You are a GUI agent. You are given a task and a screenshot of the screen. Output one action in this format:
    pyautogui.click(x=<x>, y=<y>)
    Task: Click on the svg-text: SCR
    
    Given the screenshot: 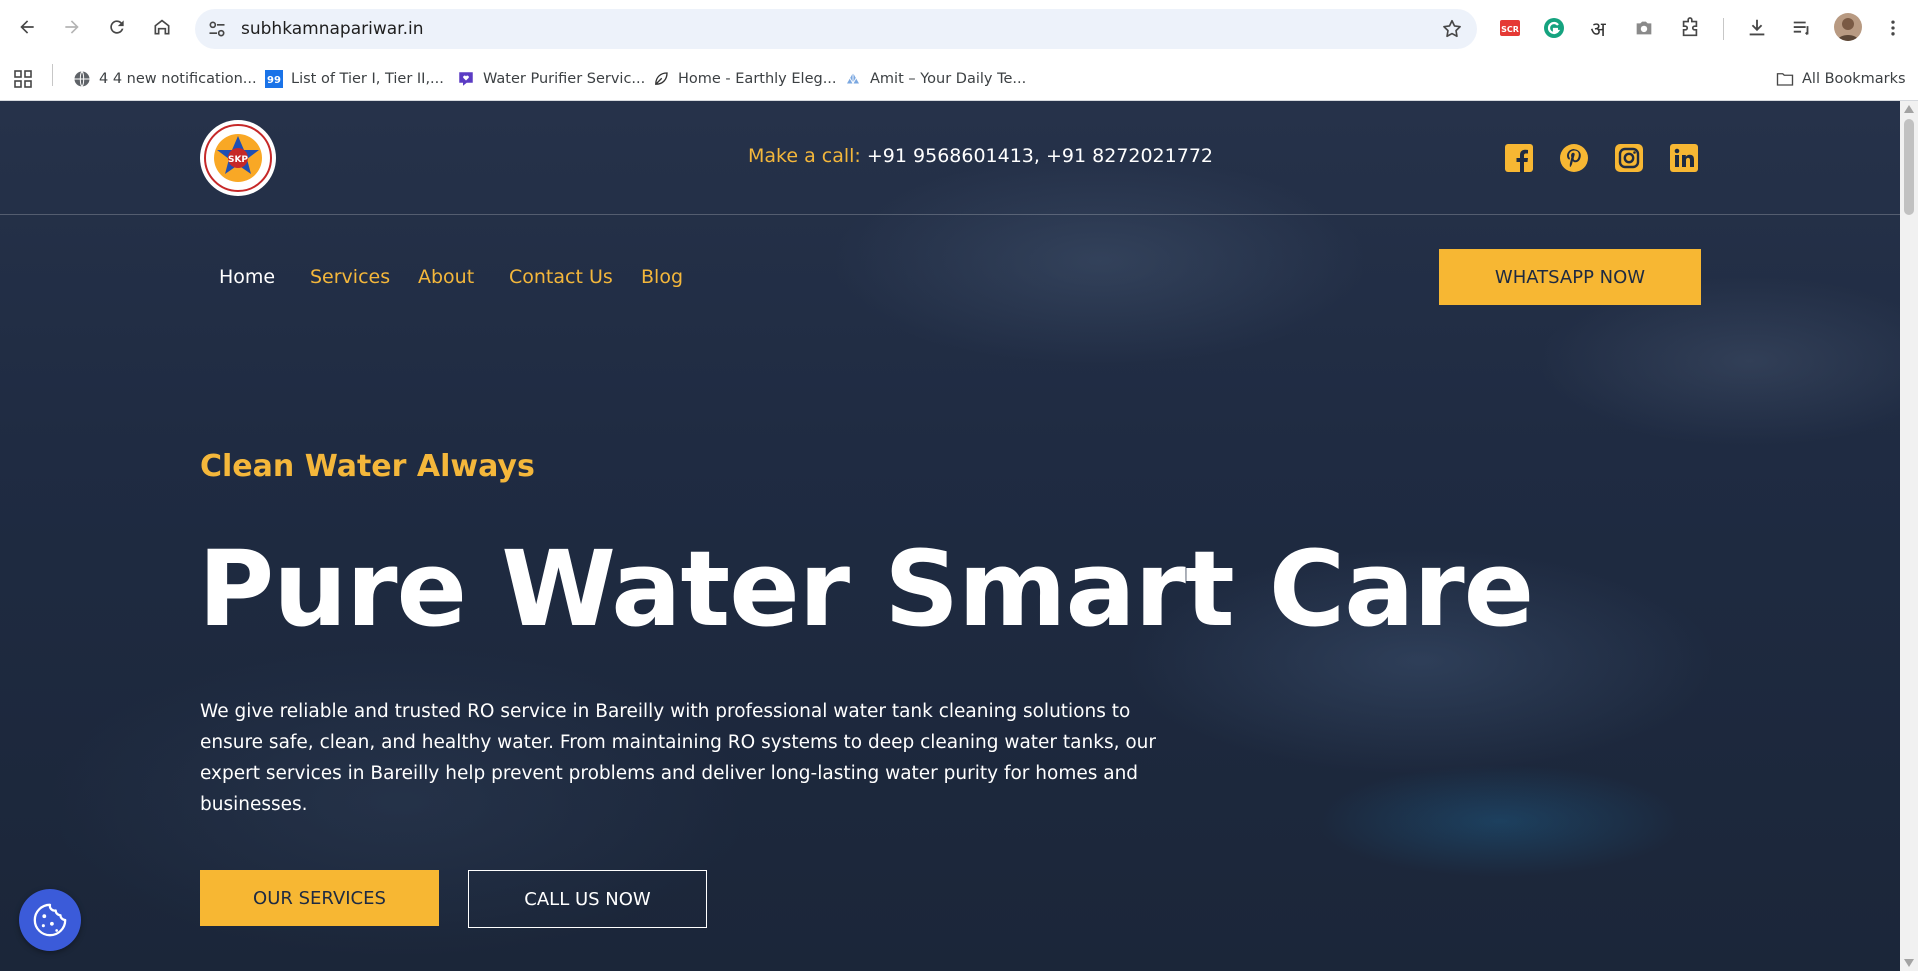 What is the action you would take?
    pyautogui.click(x=1510, y=29)
    